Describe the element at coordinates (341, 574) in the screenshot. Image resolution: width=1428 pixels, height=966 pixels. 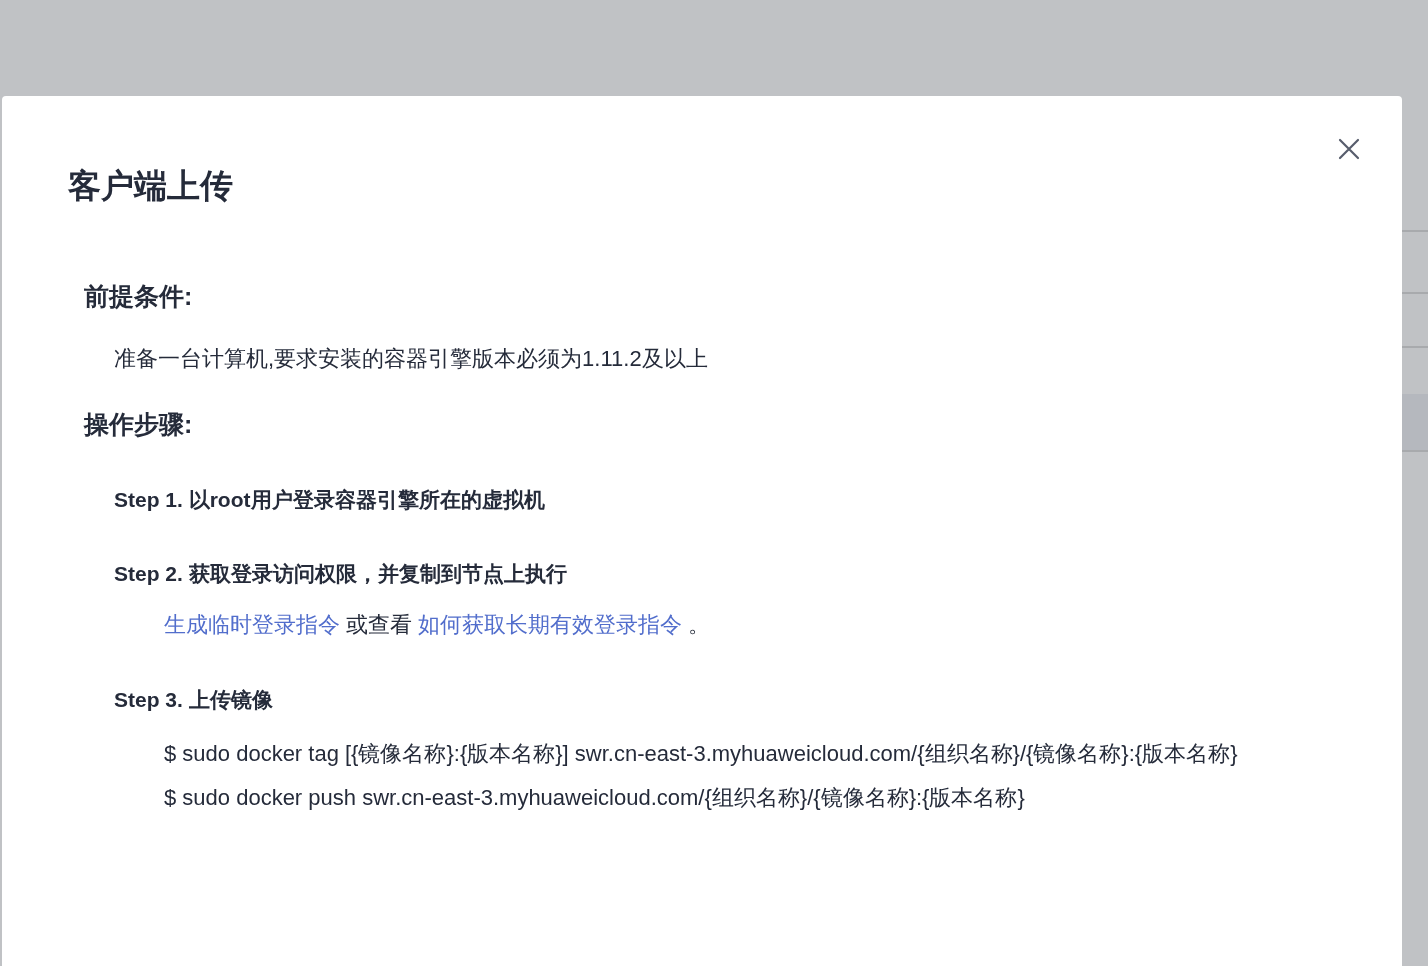
I see `step-title: Step 2. 获取登录访问权限，并复制到节点上执行` at that location.